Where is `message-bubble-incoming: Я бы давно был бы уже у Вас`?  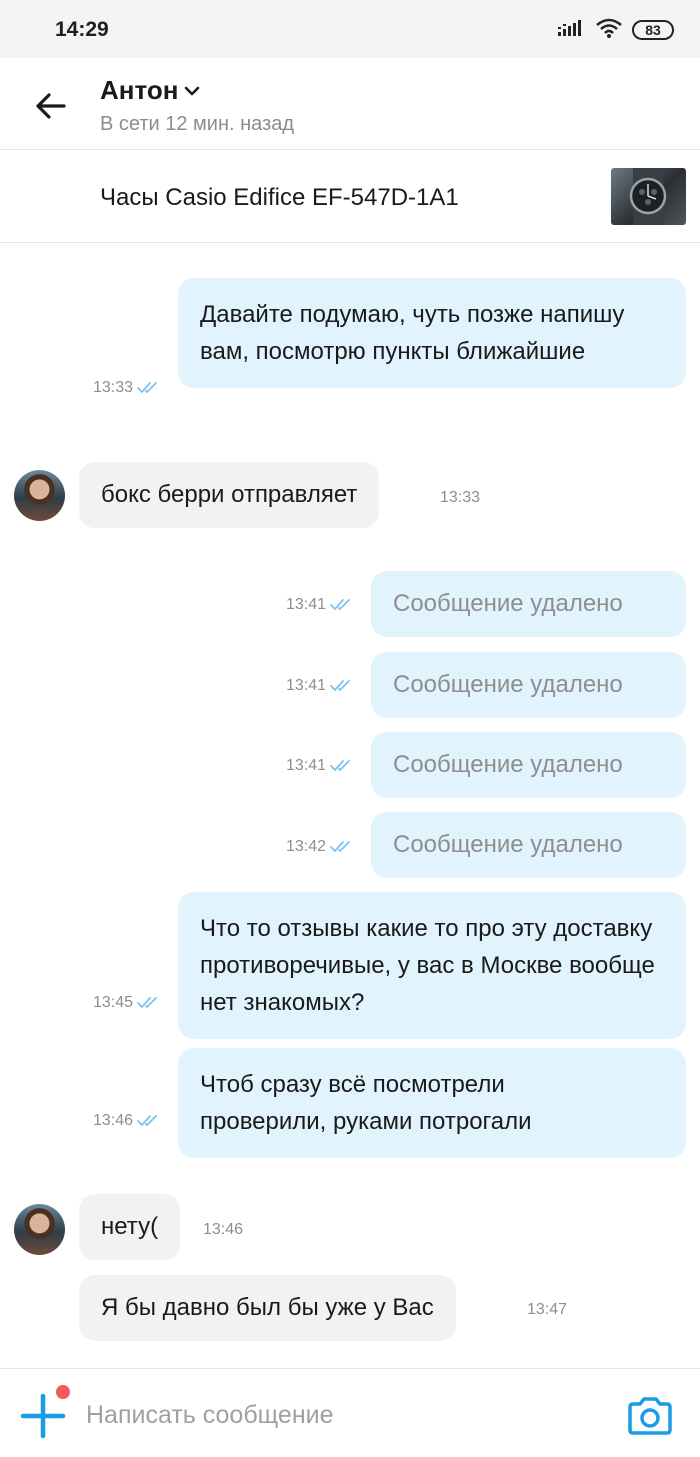
message-bubble-incoming: Я бы давно был бы уже у Вас is located at coordinates (267, 1308).